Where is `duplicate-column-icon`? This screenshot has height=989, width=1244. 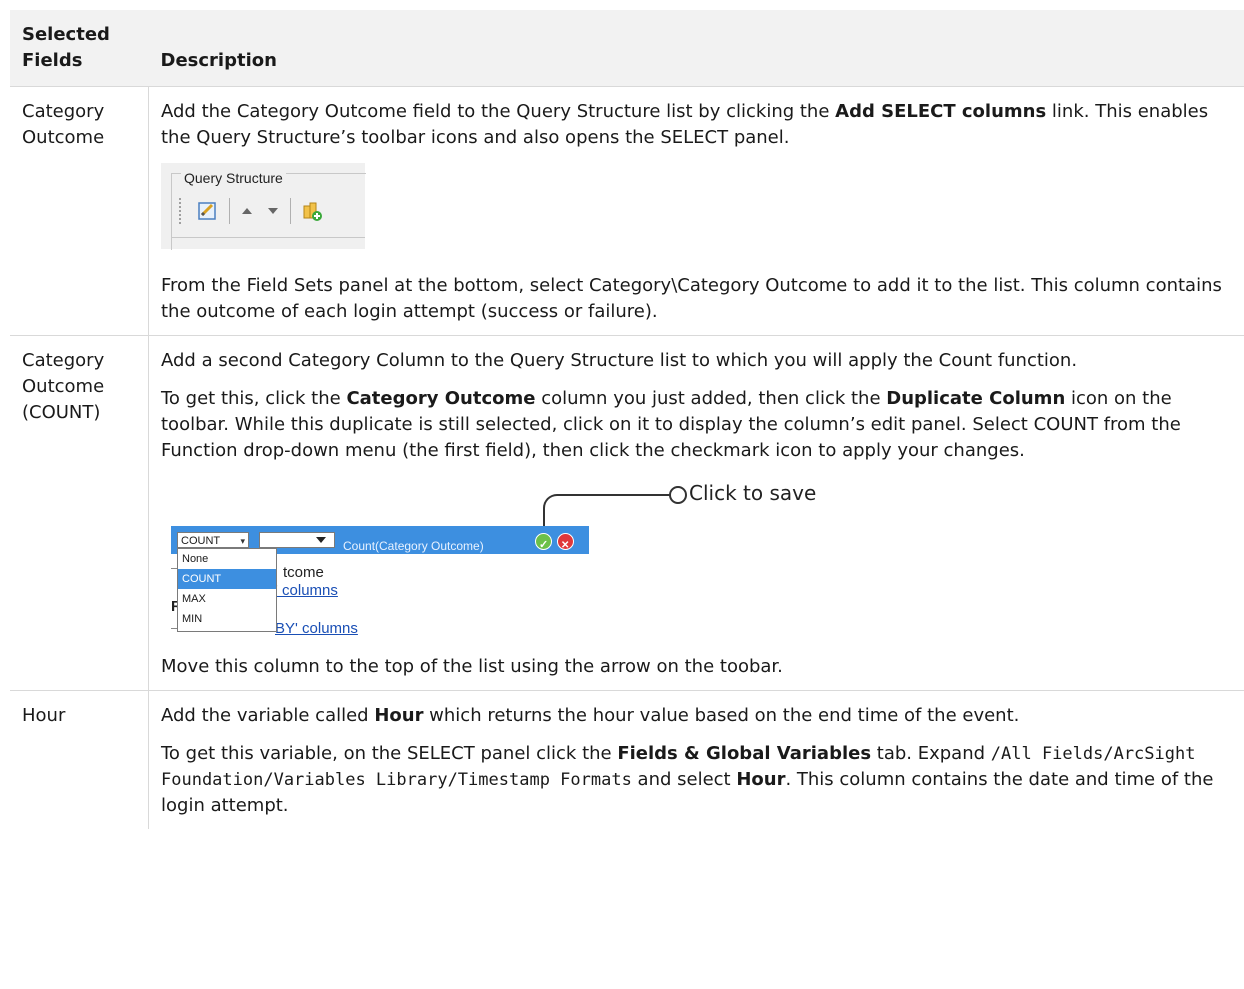 duplicate-column-icon is located at coordinates (312, 211).